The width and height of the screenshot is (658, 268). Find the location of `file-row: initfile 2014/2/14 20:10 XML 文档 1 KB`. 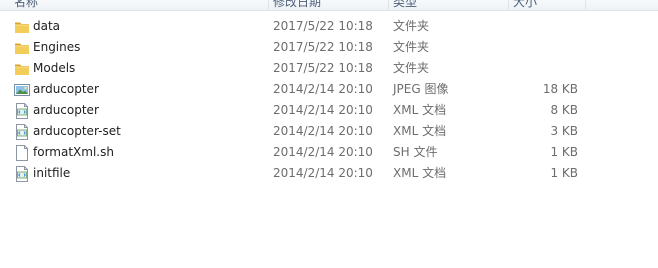

file-row: initfile 2014/2/14 20:10 XML 文档 1 KB is located at coordinates (329, 173).